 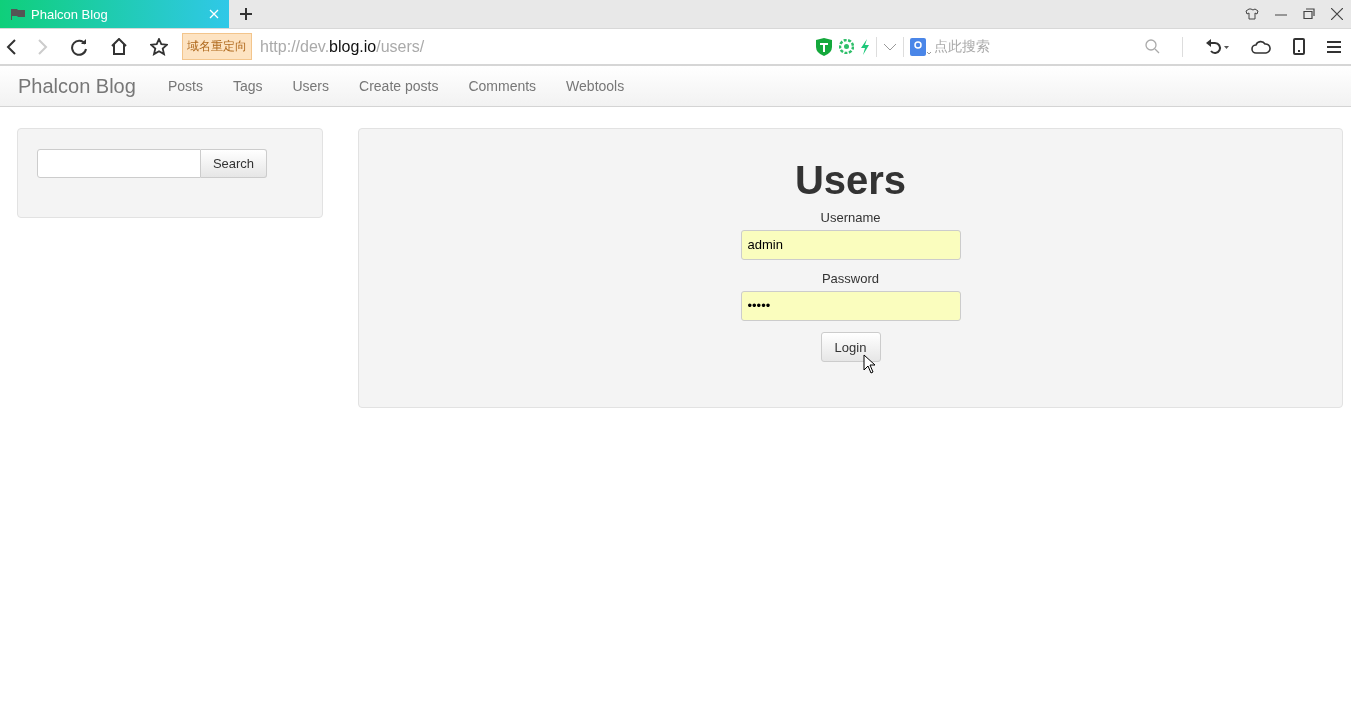 What do you see at coordinates (185, 86) in the screenshot?
I see `nav-link: Posts` at bounding box center [185, 86].